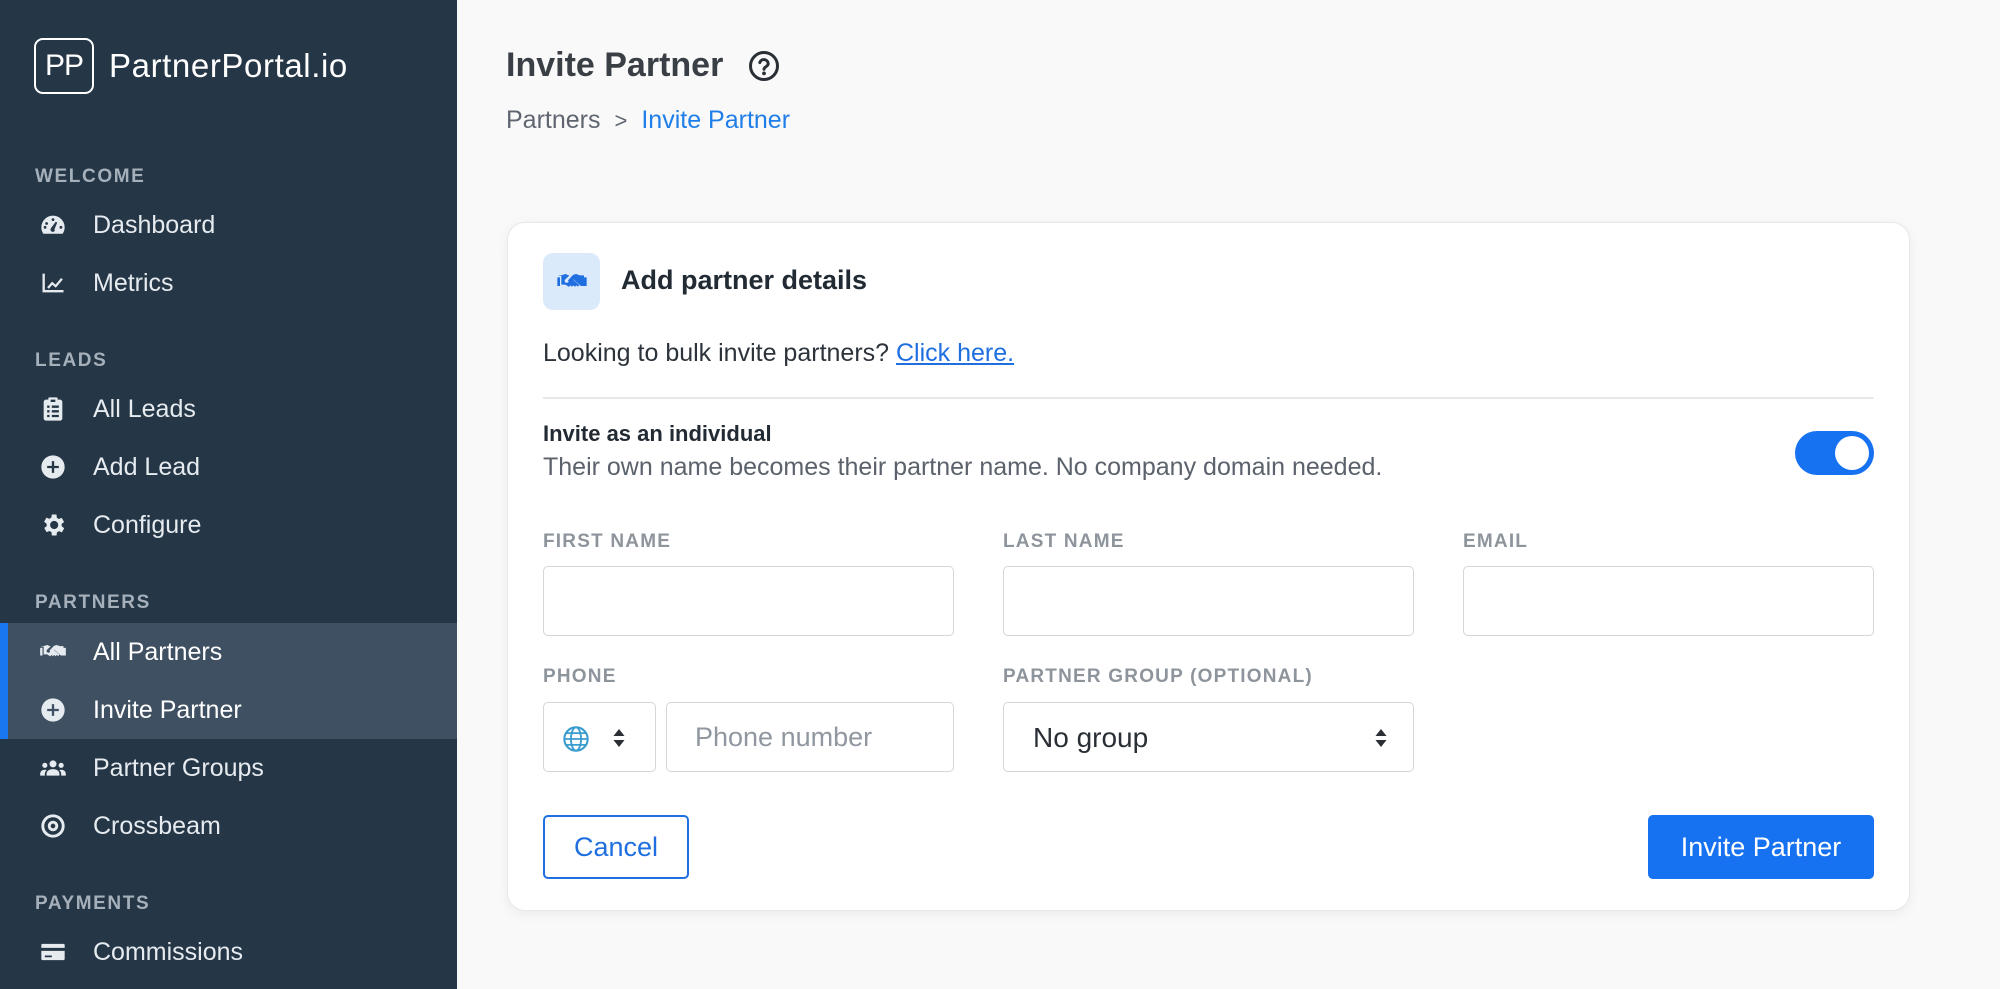 Image resolution: width=2000 pixels, height=989 pixels. Describe the element at coordinates (657, 433) in the screenshot. I see `individual-toggle-title: Invite as an individual` at that location.